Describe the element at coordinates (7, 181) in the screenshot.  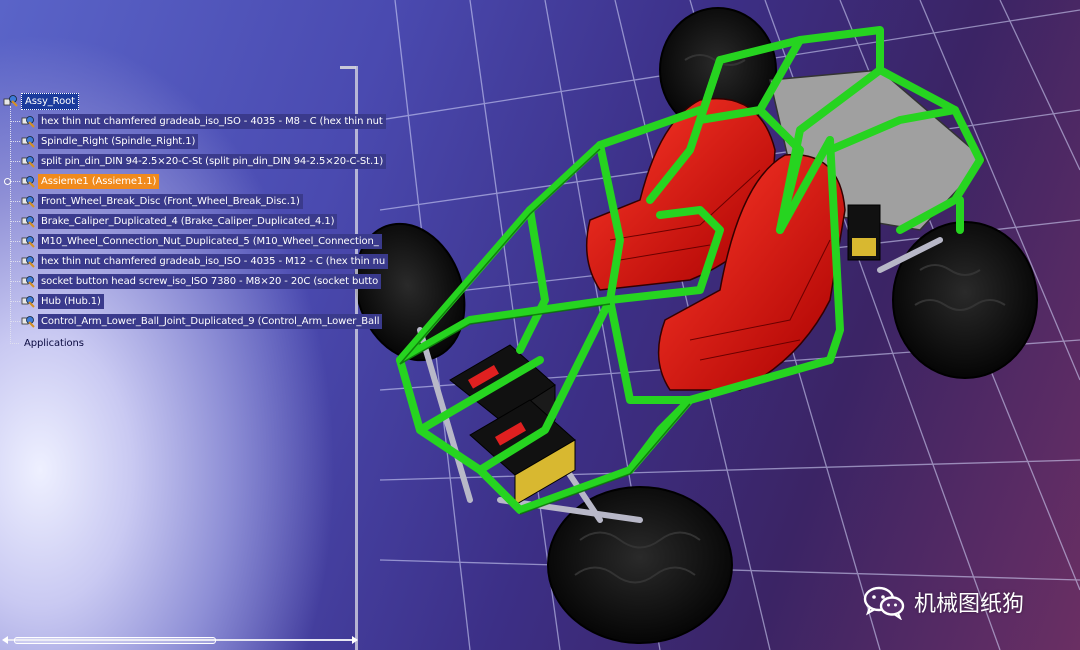
I see `expand-toggle-icon` at that location.